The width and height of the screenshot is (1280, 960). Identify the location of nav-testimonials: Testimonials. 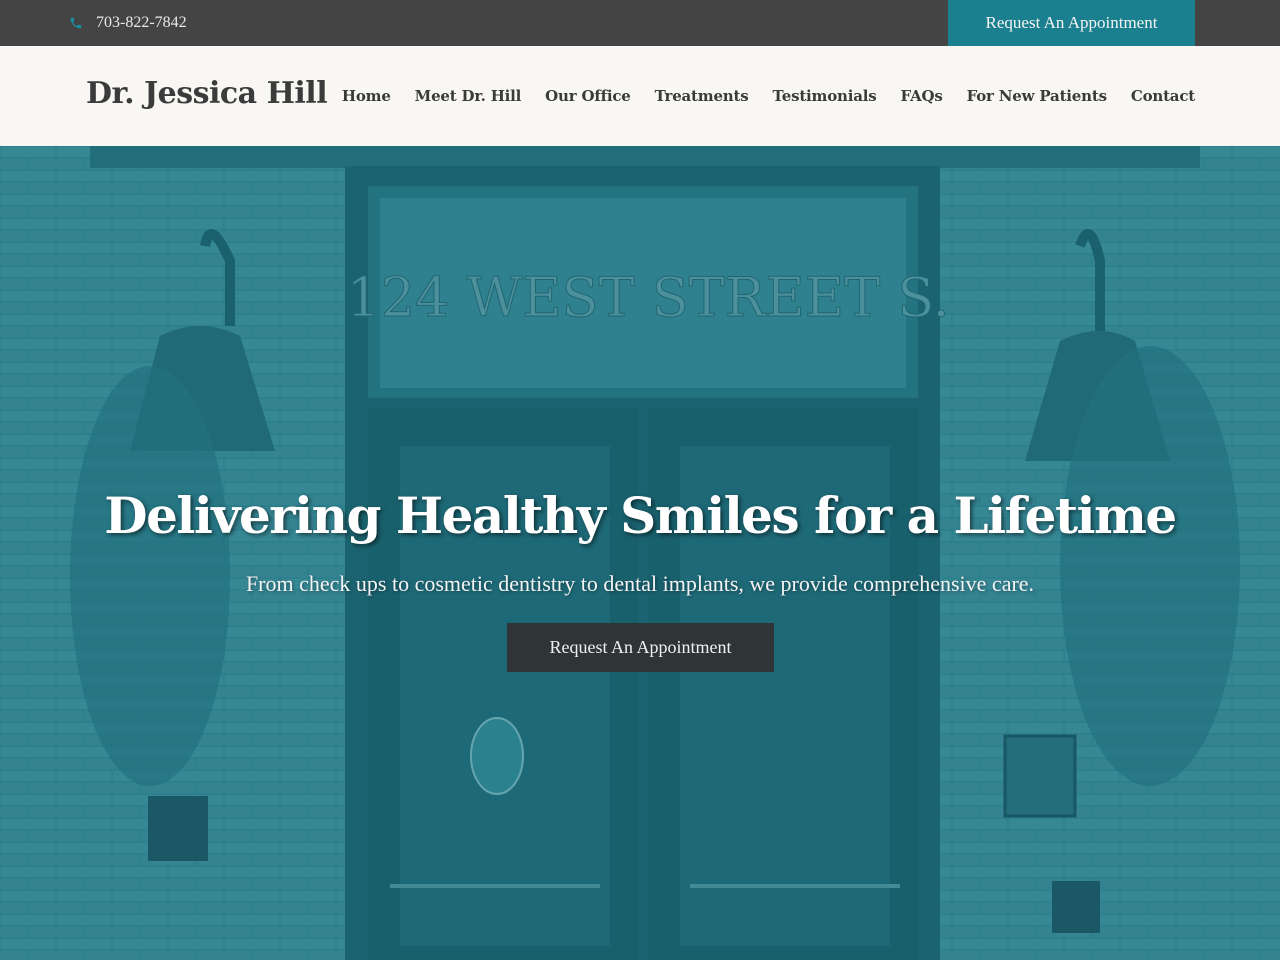
(825, 96).